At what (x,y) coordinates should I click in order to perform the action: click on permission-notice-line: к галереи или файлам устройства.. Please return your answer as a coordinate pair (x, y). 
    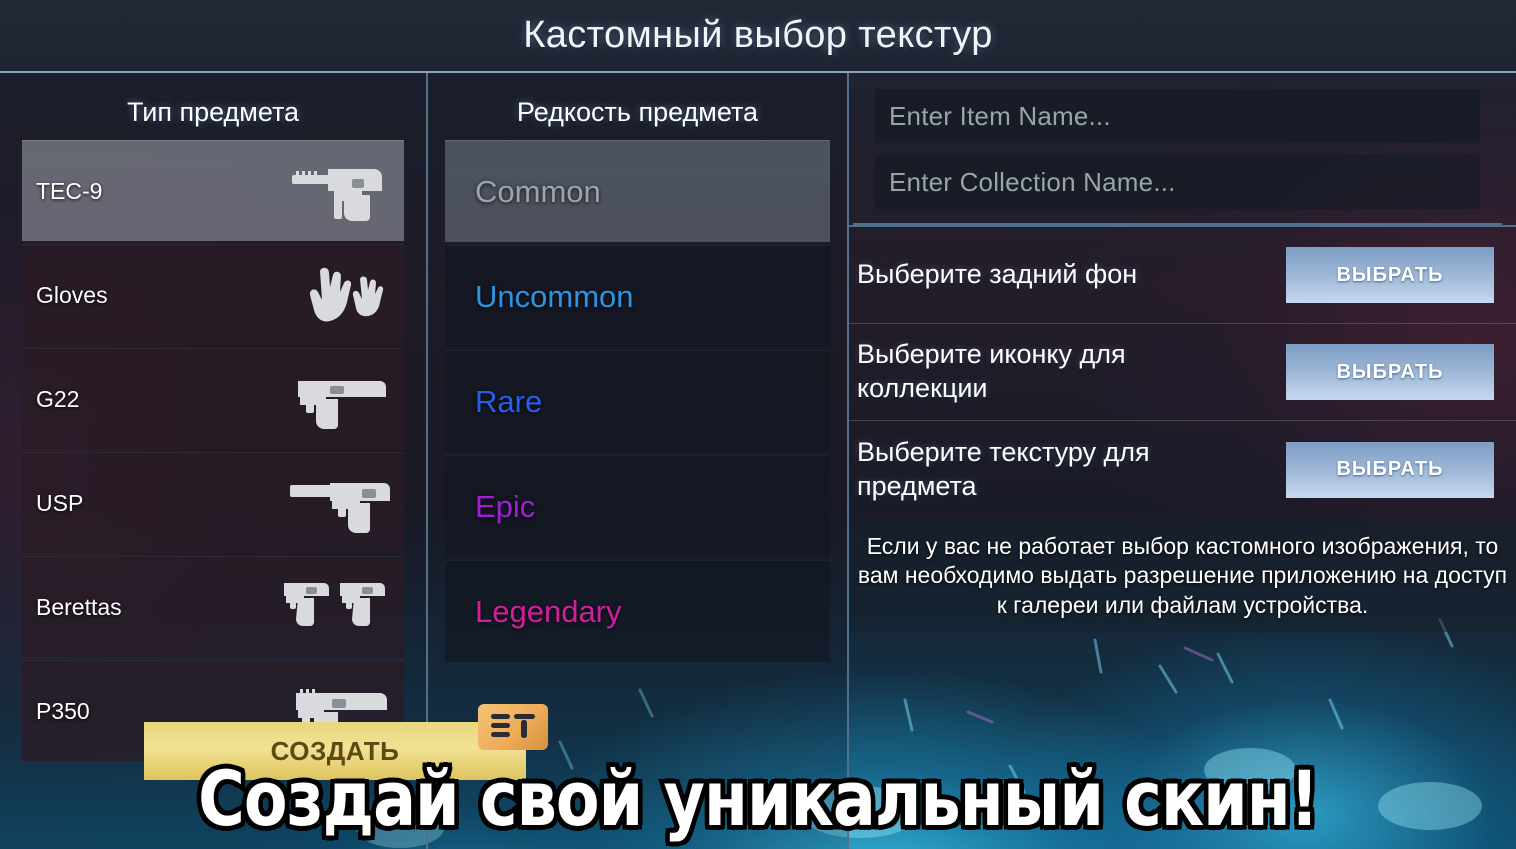
    Looking at the image, I should click on (1182, 604).